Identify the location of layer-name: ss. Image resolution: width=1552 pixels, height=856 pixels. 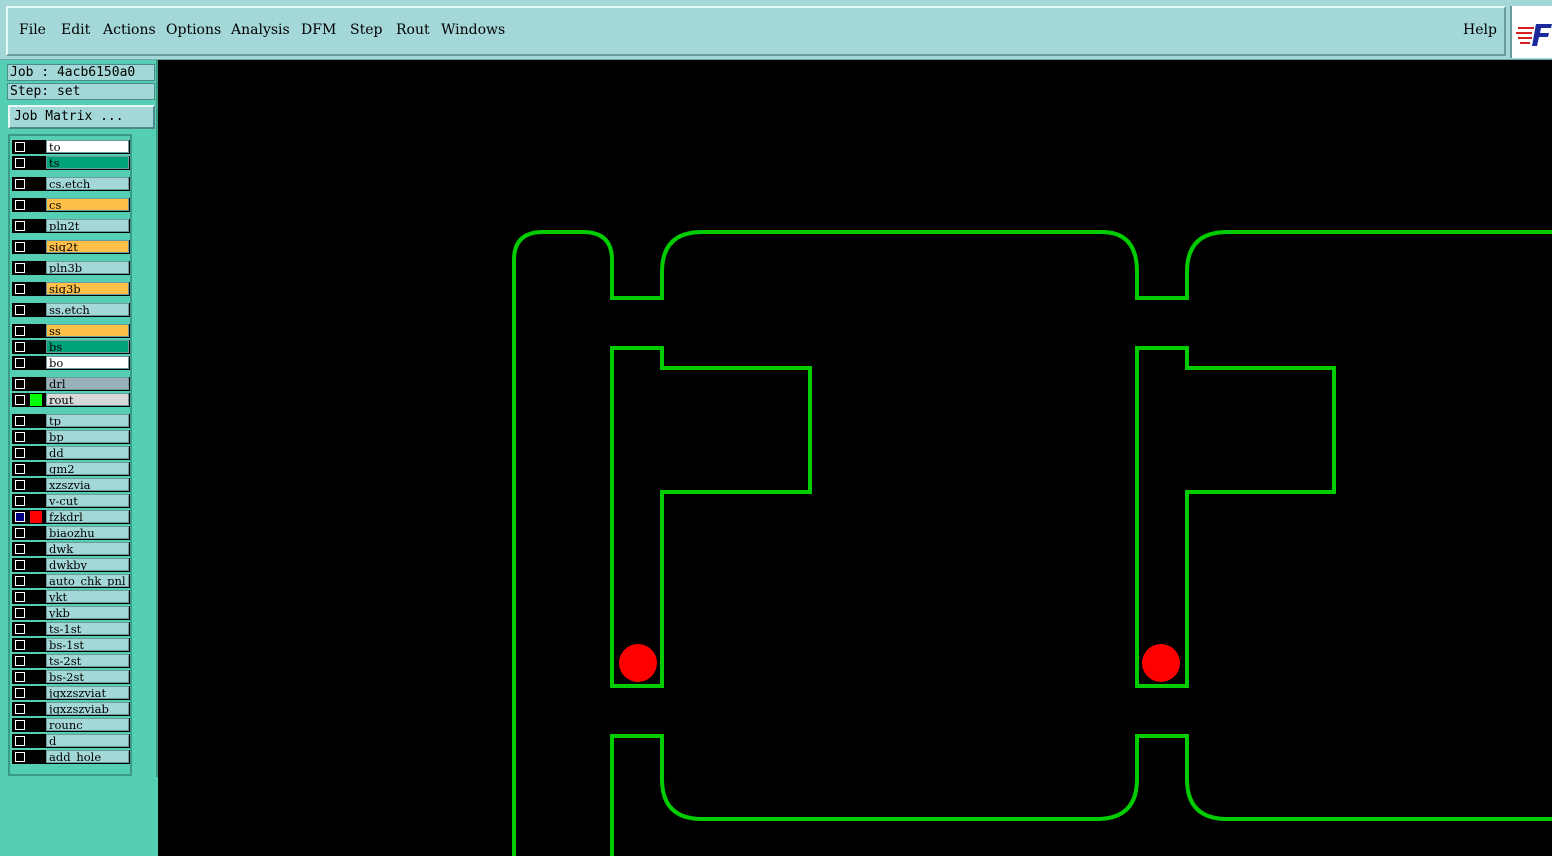
(87, 330).